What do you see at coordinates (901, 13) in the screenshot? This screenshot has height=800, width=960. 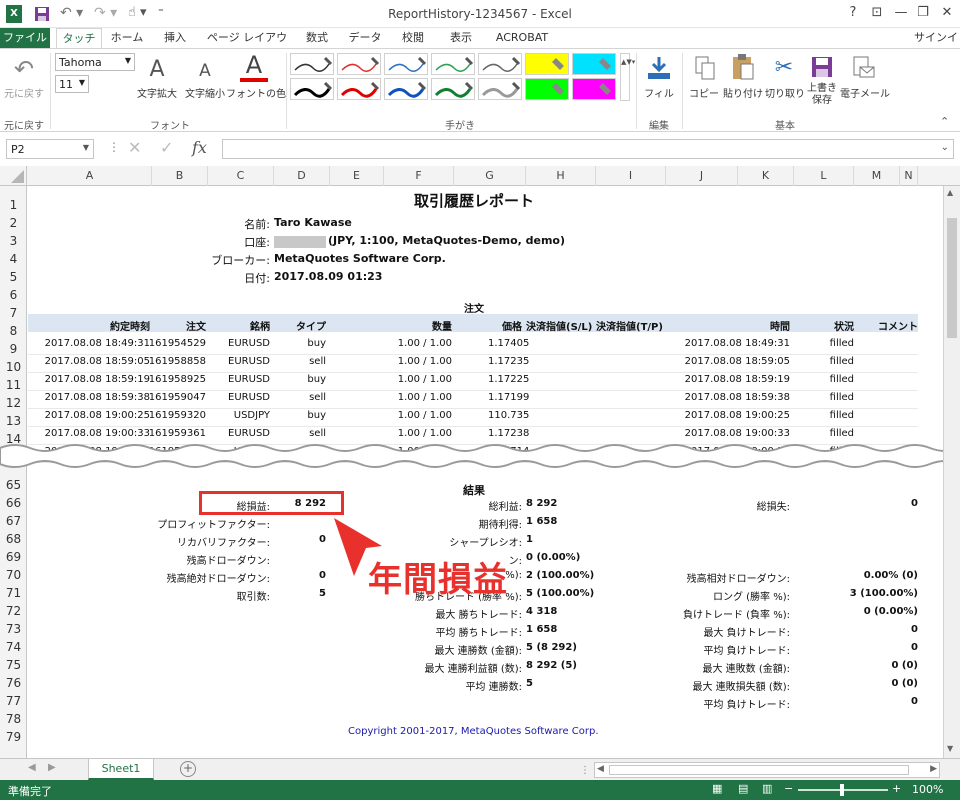 I see `minimize-icon: —` at bounding box center [901, 13].